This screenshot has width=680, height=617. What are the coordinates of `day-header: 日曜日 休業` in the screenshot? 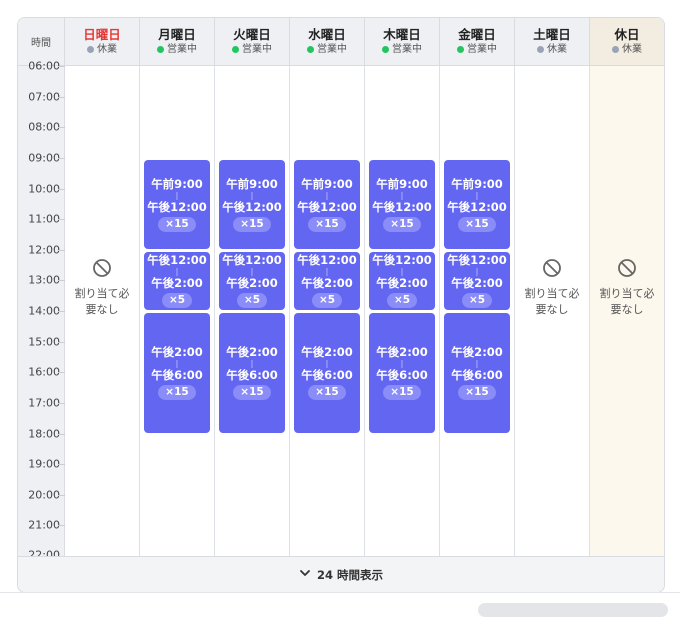 It's located at (102, 42).